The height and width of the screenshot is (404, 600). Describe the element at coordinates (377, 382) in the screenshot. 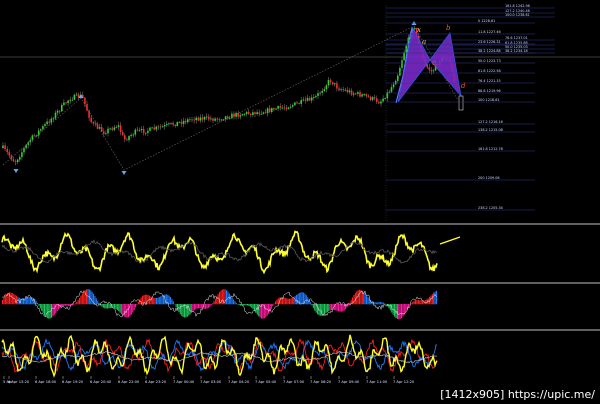

I see `time-tick-label: 7 Apr 11:00` at that location.